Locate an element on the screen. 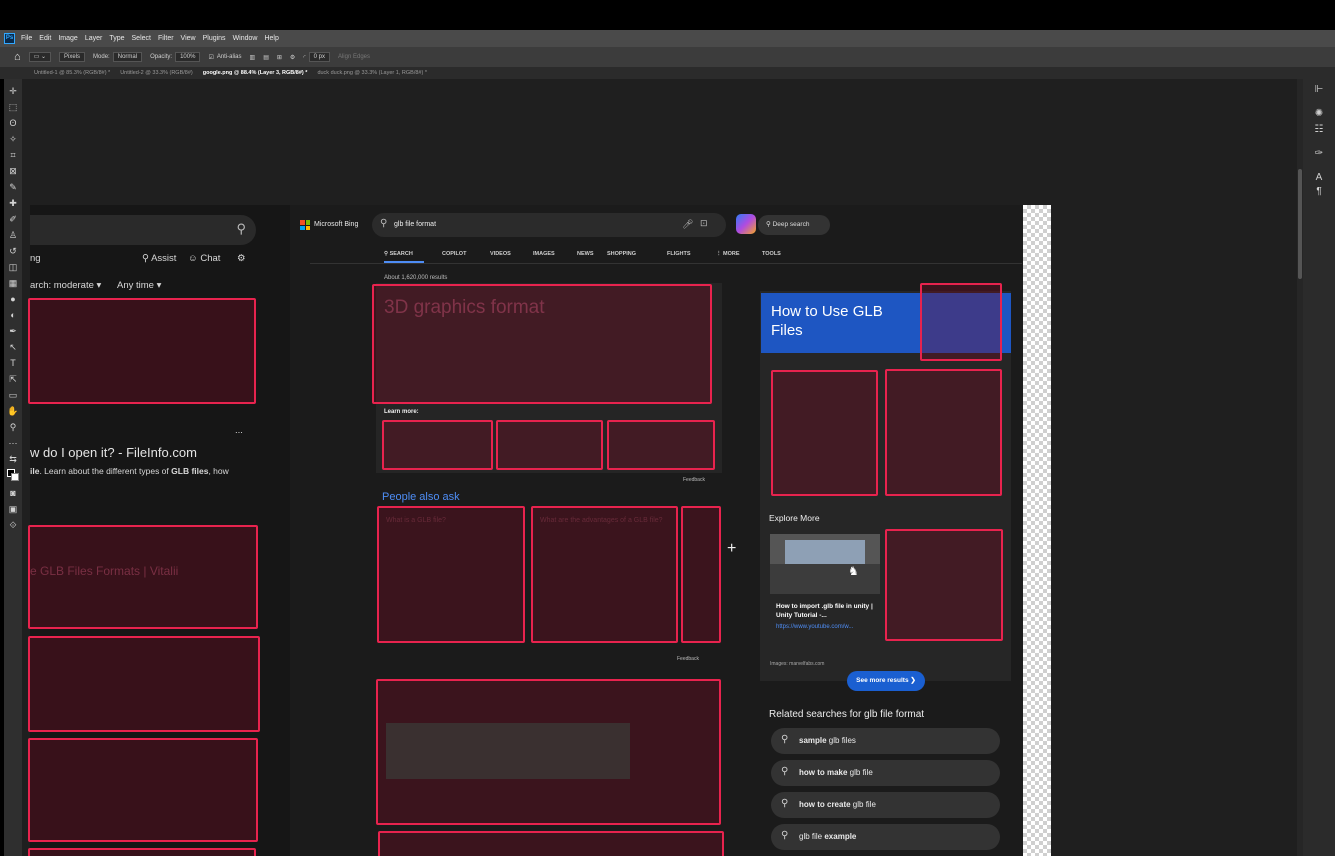 This screenshot has width=1335, height=856. paa-question-2: What are the advantages of a GLB file? is located at coordinates (601, 520).